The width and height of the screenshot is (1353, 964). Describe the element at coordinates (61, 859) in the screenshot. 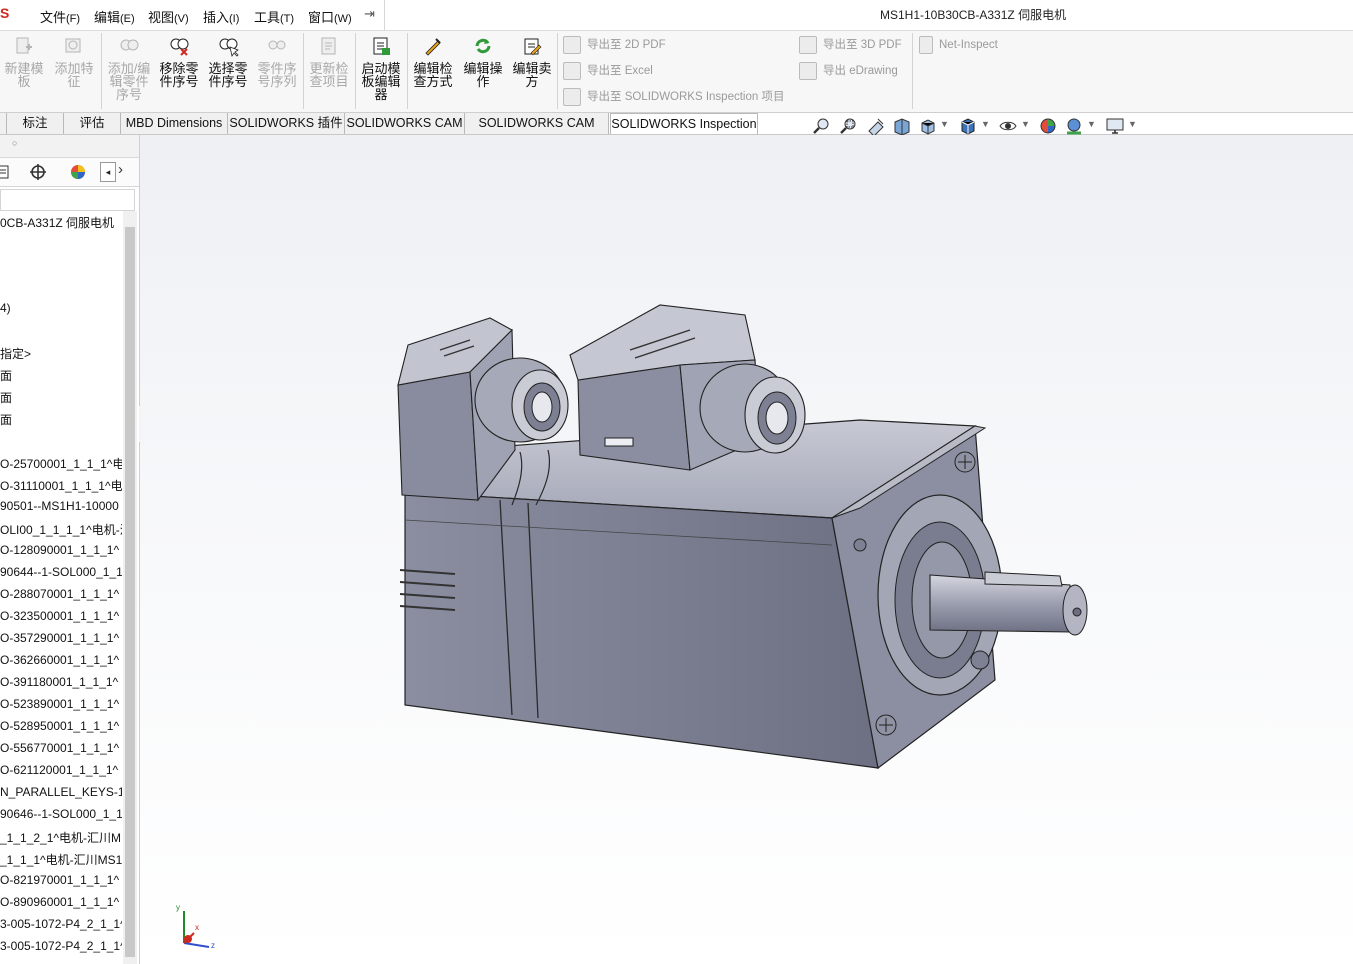

I see `tree-item: _1_1_1^电机-汇川MS1` at that location.